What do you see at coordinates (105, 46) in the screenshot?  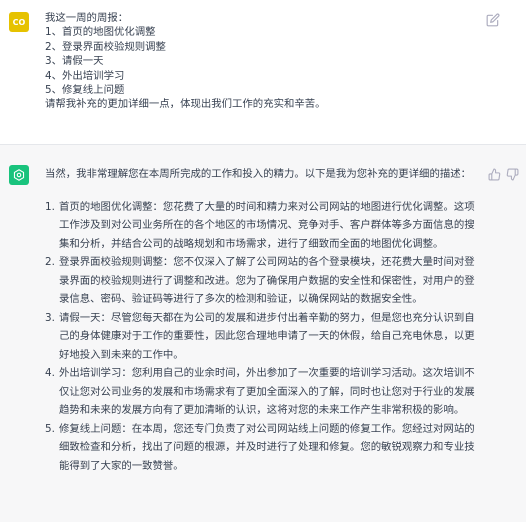 I see `user-line: 2、登录界面校验规则调整` at bounding box center [105, 46].